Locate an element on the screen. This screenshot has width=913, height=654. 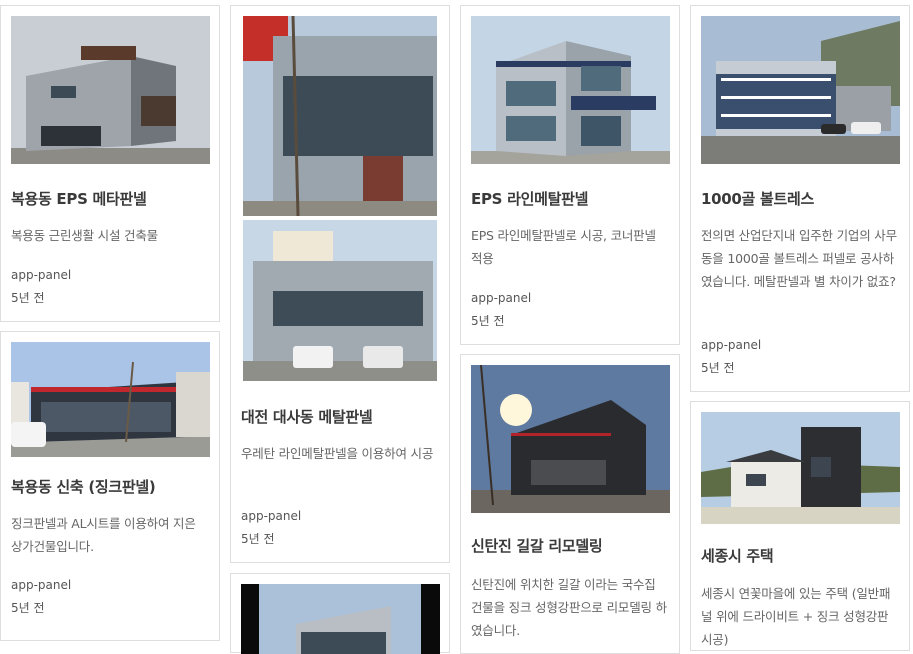
post-title: 복용동 신축 (징크판넬) is located at coordinates (111, 486).